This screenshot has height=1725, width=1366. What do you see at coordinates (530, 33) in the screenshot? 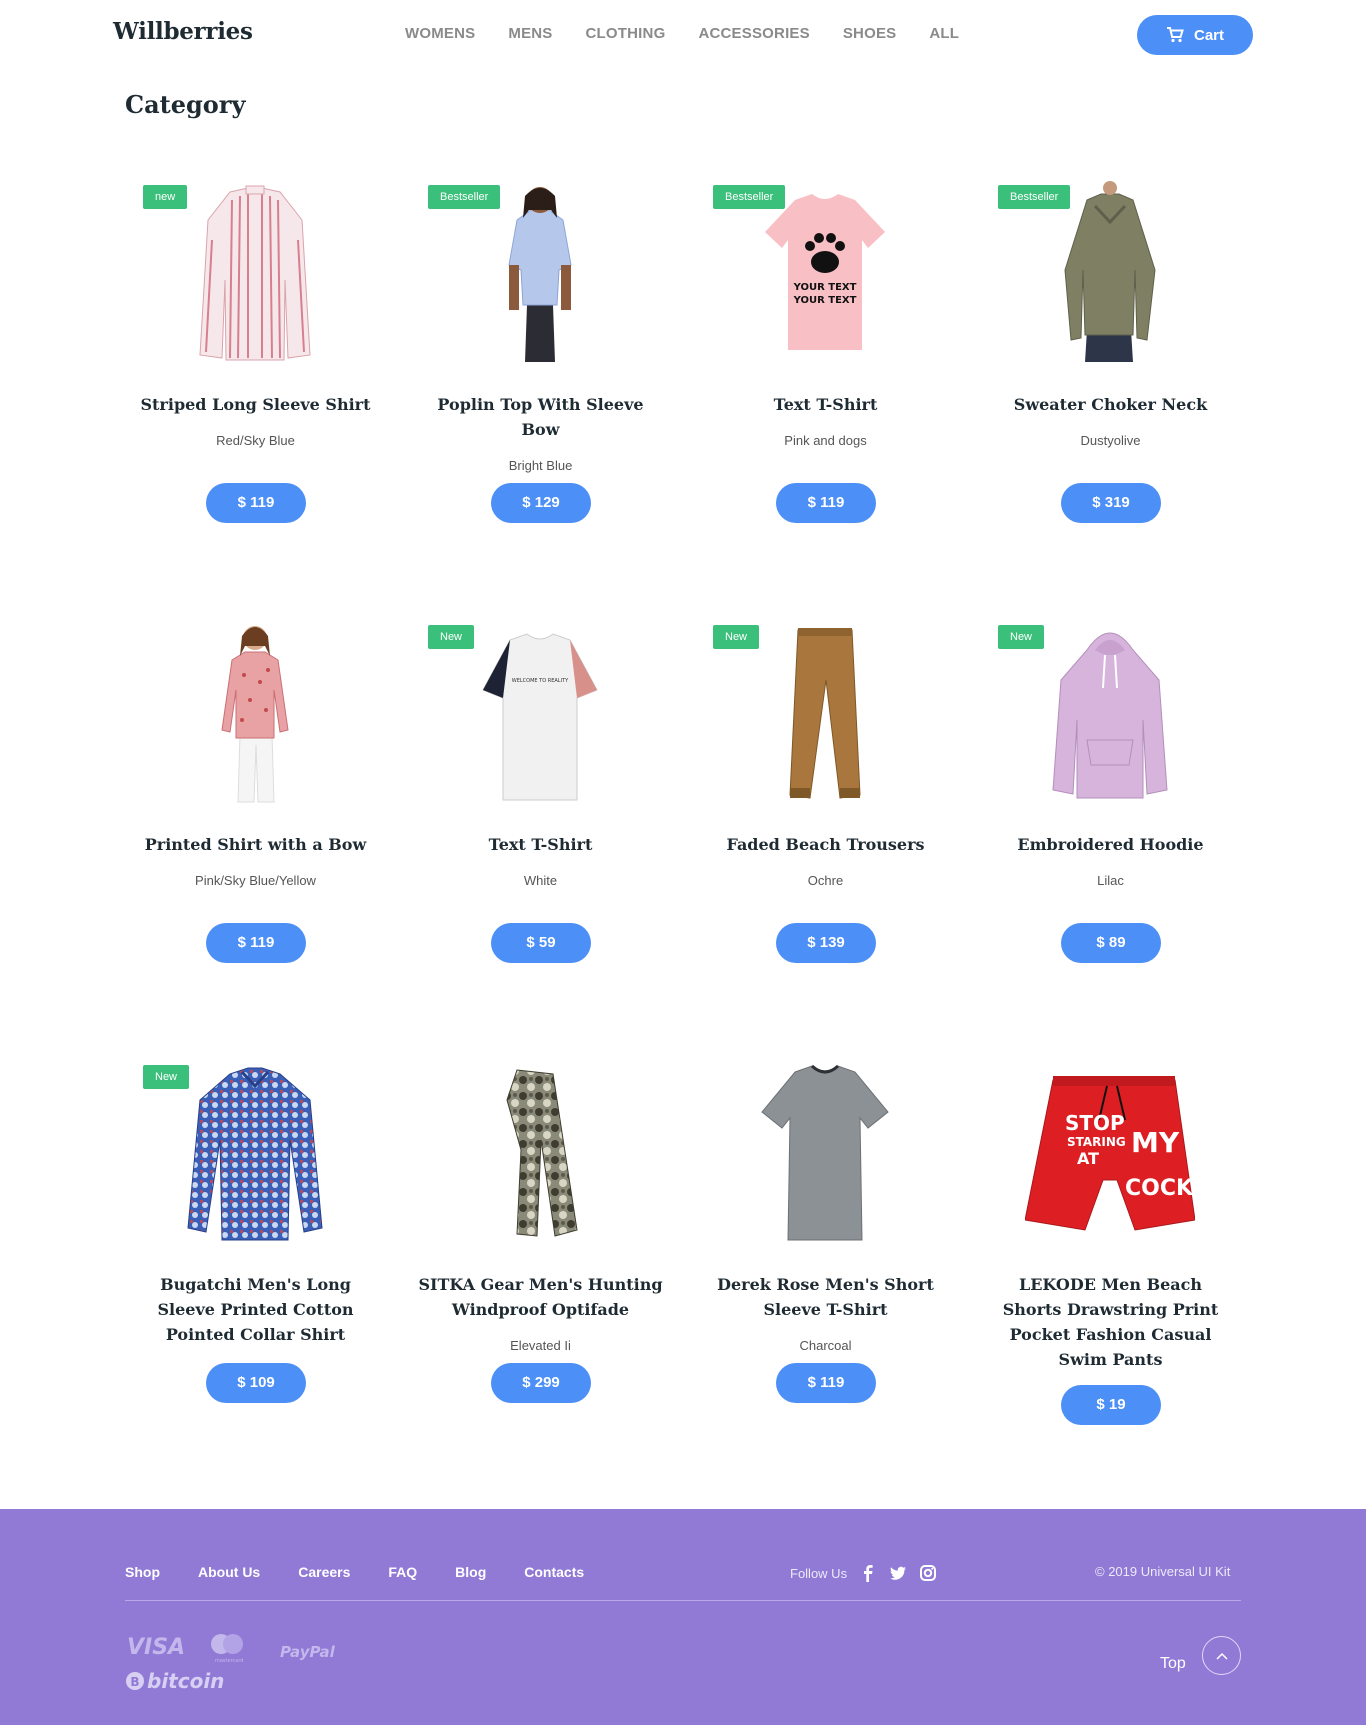
I see `nav-mens: MENS` at bounding box center [530, 33].